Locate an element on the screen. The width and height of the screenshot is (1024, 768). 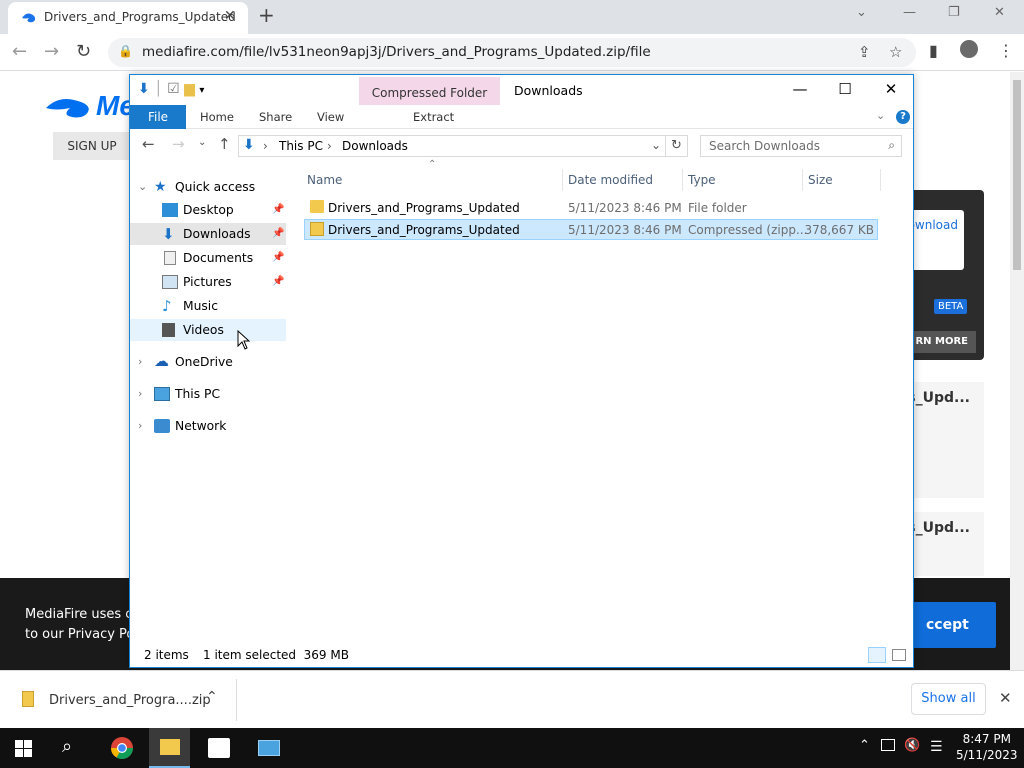
chevron-up-icon: ⌃ is located at coordinates (212, 697).